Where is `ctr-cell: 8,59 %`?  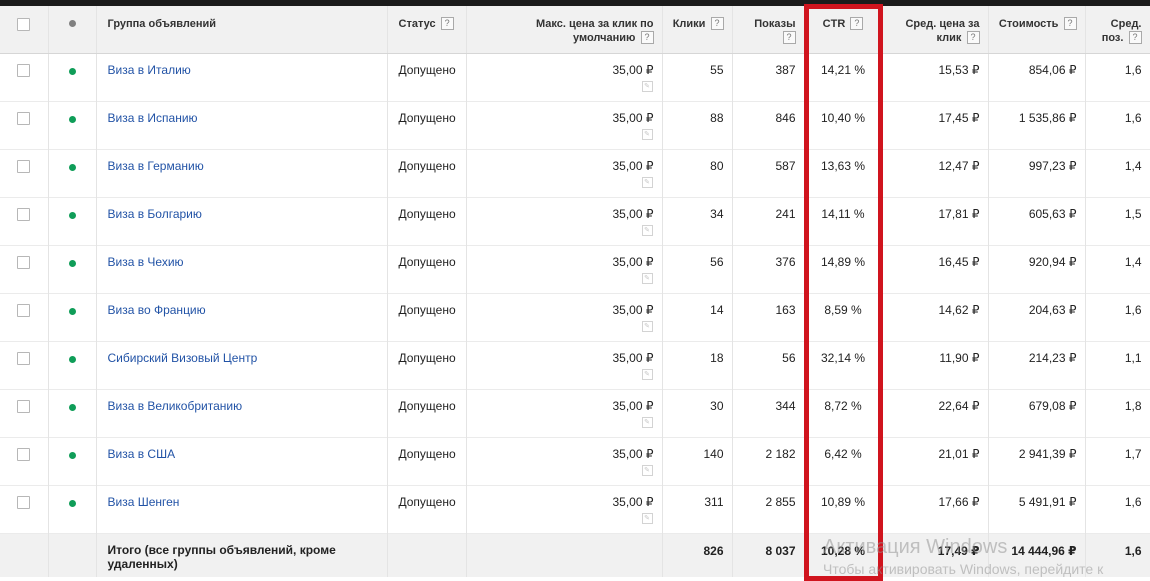
ctr-cell: 8,59 % is located at coordinates (843, 317).